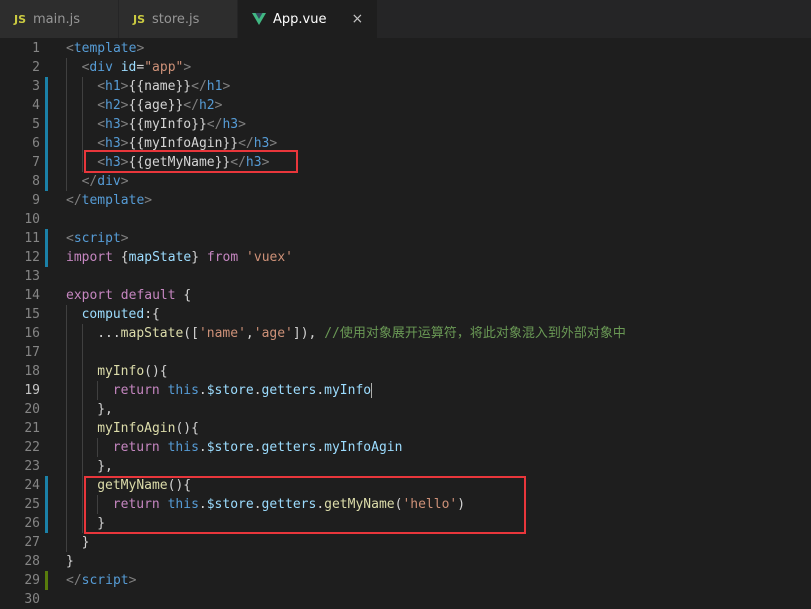  I want to click on line-number: 21, so click(32, 428).